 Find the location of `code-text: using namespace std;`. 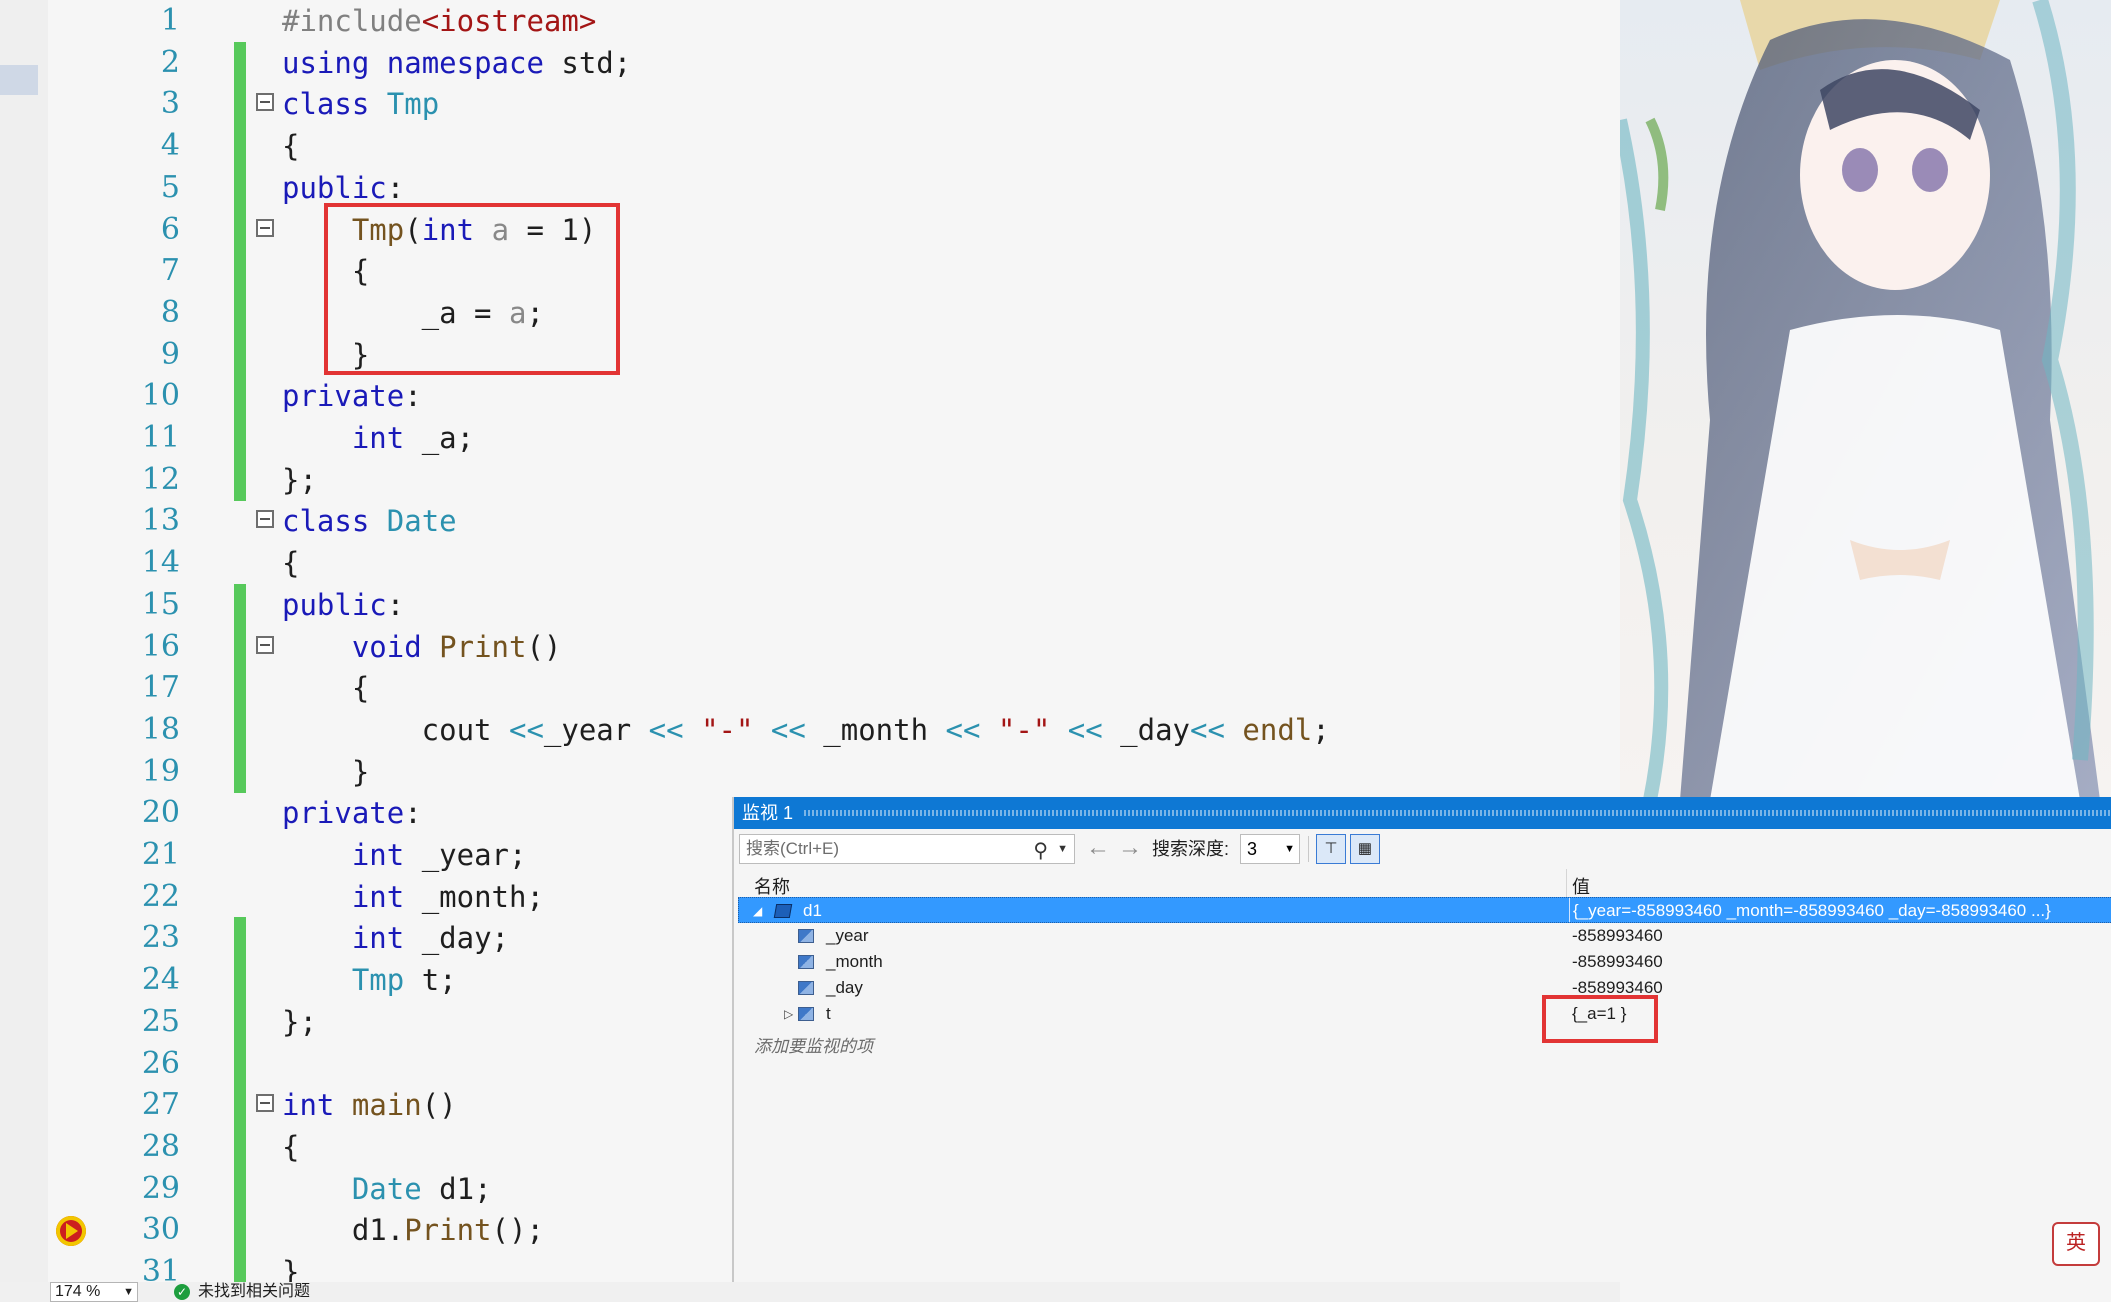

code-text: using namespace std; is located at coordinates (456, 63).